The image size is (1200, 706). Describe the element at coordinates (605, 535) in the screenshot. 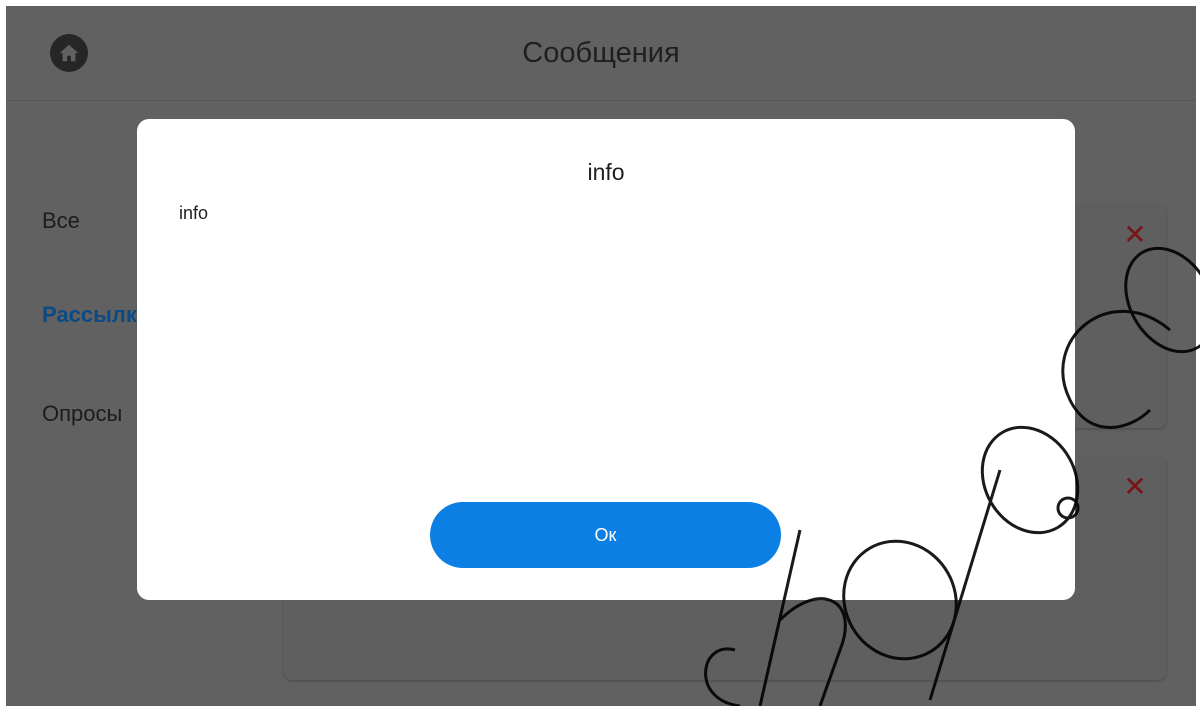

I see `ok-button: Ок` at that location.